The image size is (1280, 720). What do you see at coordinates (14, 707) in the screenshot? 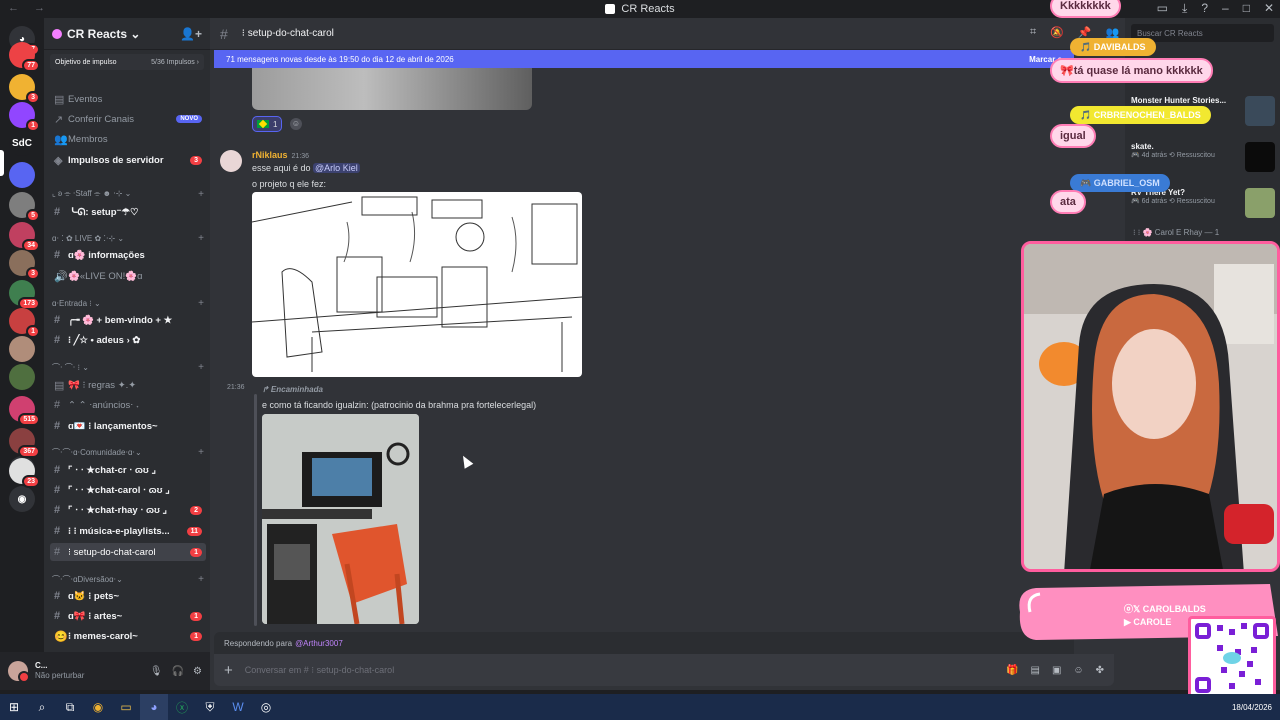
I see `windows-start-icon: ⊞` at bounding box center [14, 707].